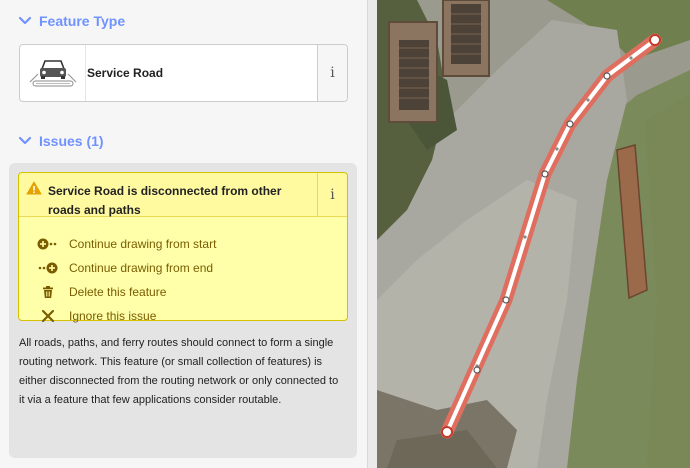  I want to click on warning-info-button: i, so click(332, 194).